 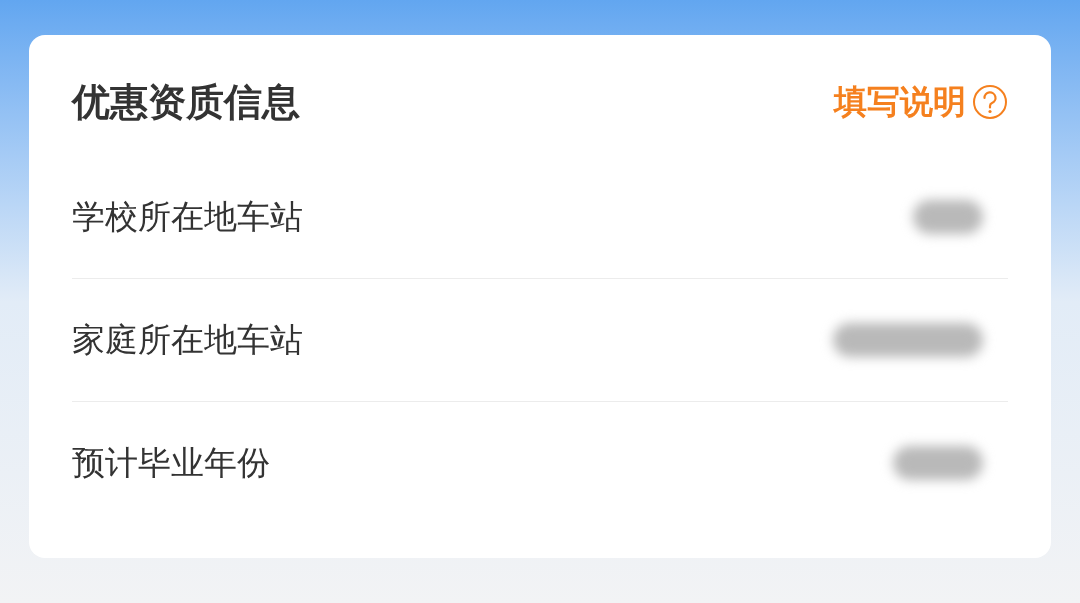 What do you see at coordinates (187, 340) in the screenshot?
I see `row-label: 家庭所在地车站` at bounding box center [187, 340].